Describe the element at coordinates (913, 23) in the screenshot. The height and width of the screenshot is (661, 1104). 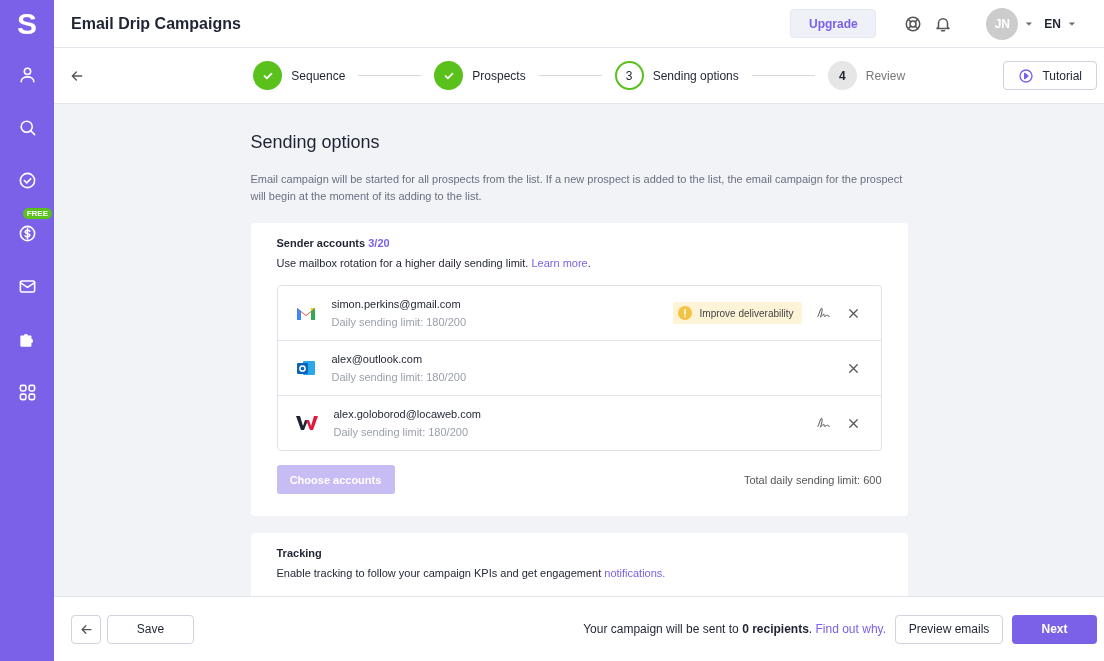
I see `help-lifebuoy-icon` at that location.